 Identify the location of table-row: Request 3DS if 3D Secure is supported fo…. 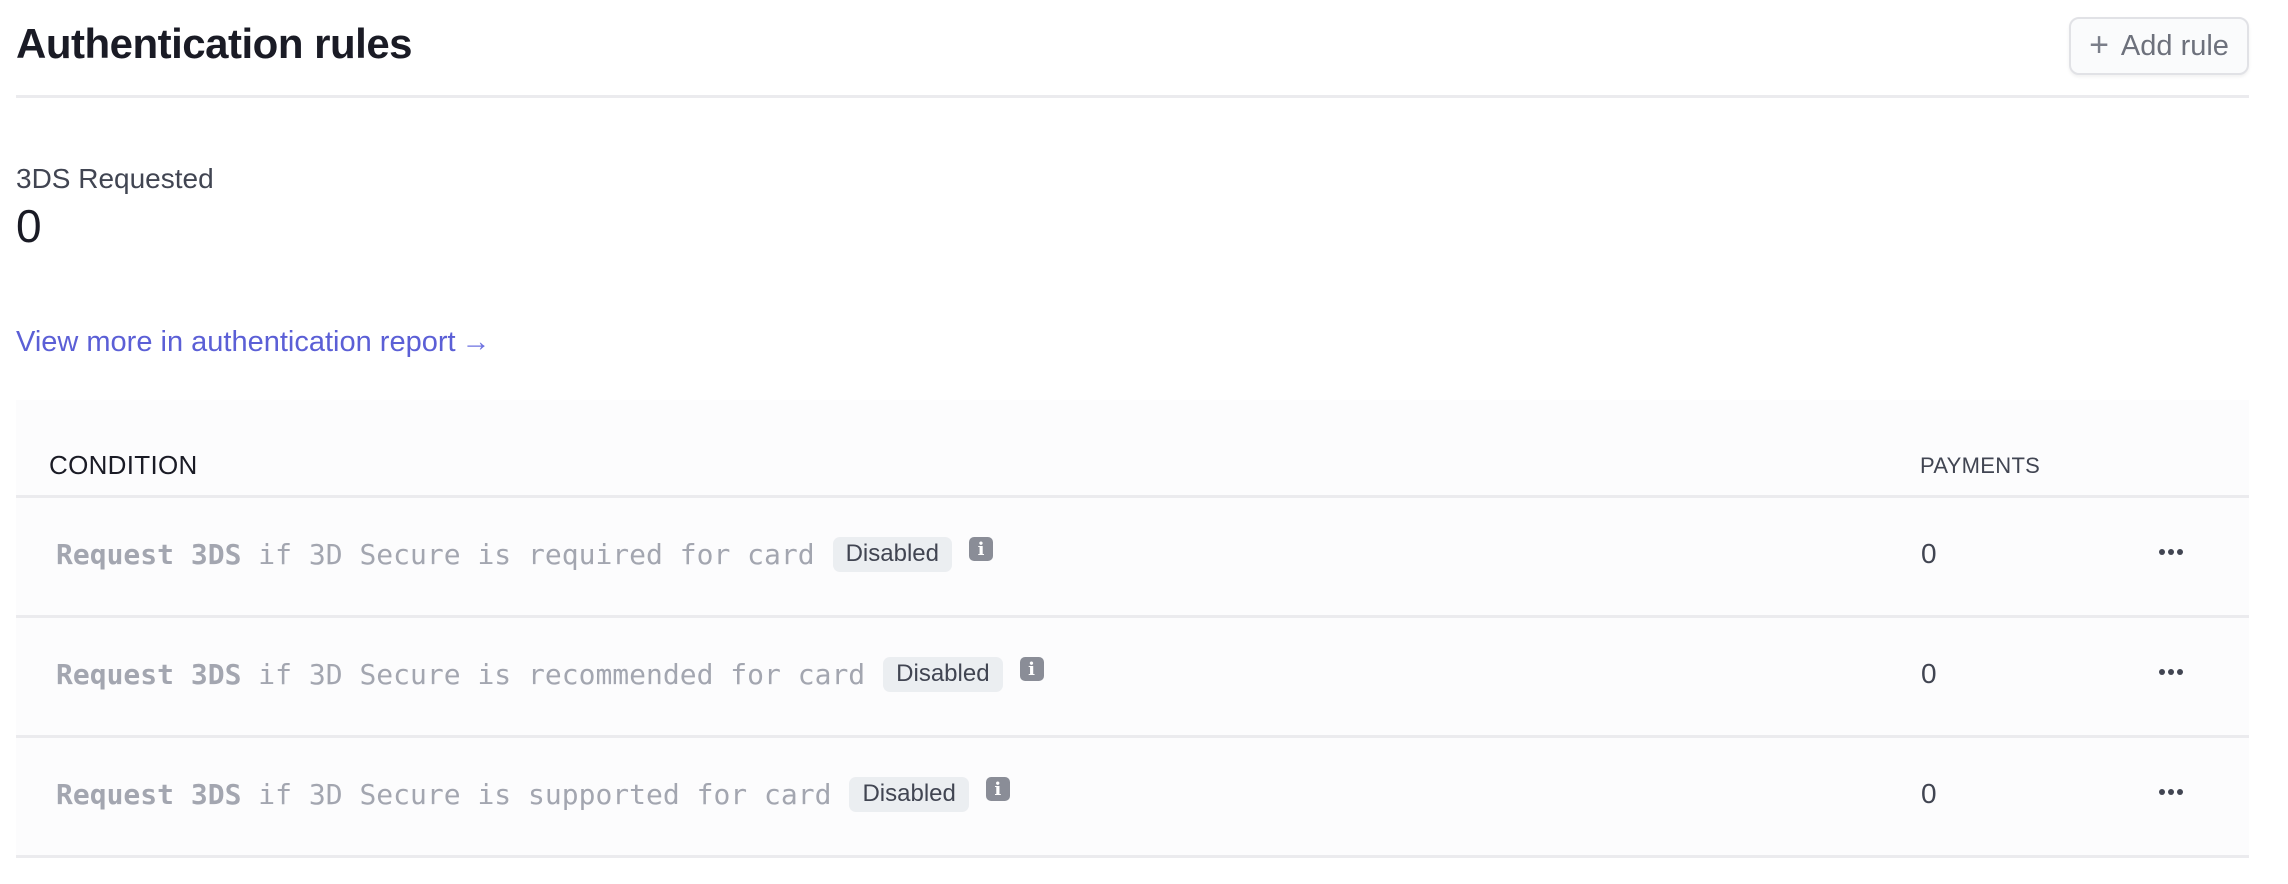
(1132, 798).